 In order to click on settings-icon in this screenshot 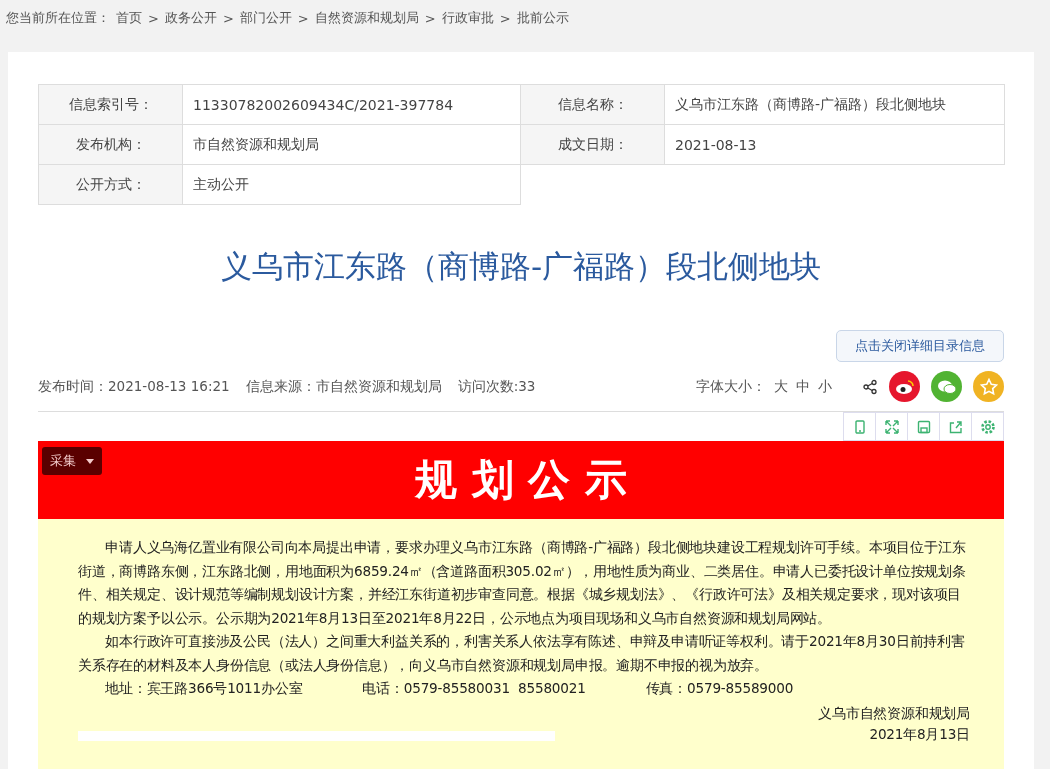, I will do `click(987, 426)`.